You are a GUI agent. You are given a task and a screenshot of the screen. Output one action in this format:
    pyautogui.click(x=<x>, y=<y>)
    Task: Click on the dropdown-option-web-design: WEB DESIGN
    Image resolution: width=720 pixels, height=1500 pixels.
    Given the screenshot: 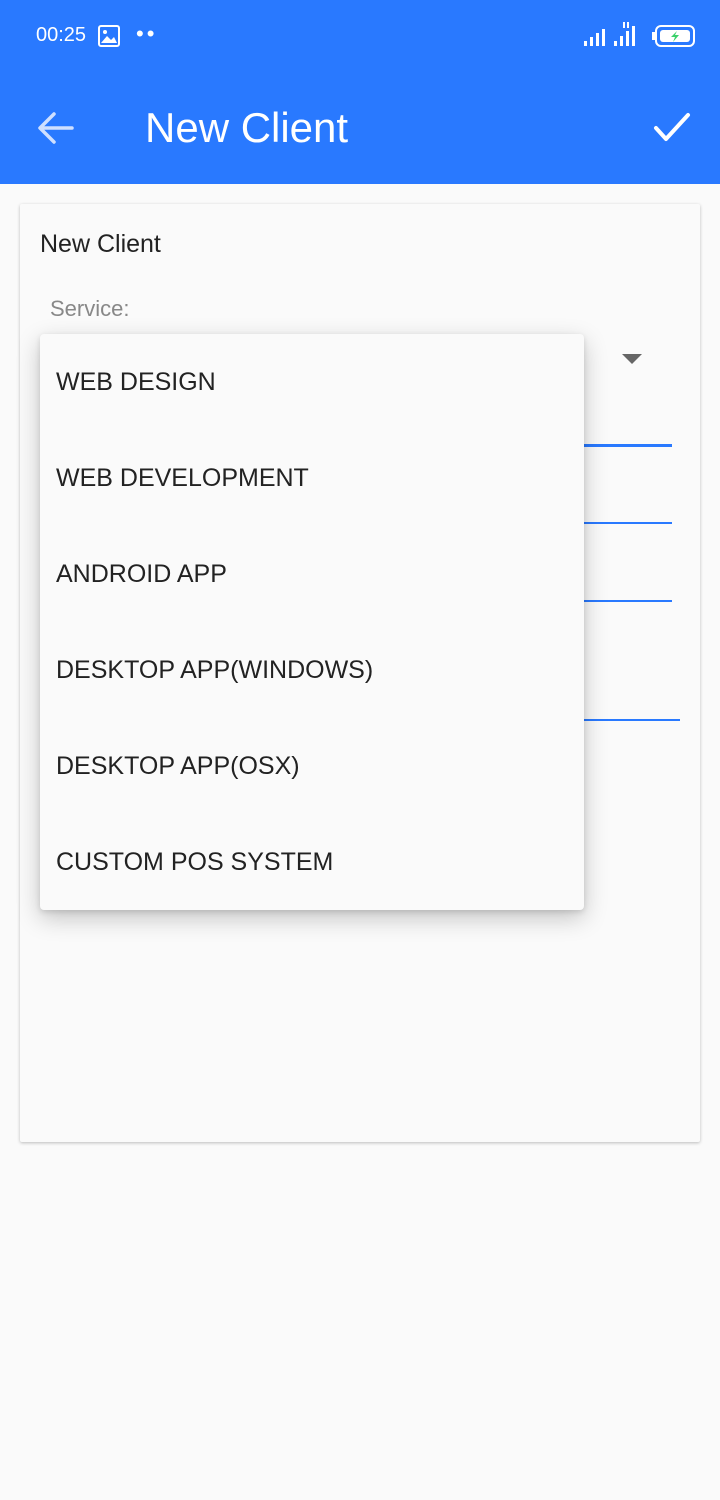 What is the action you would take?
    pyautogui.click(x=312, y=382)
    